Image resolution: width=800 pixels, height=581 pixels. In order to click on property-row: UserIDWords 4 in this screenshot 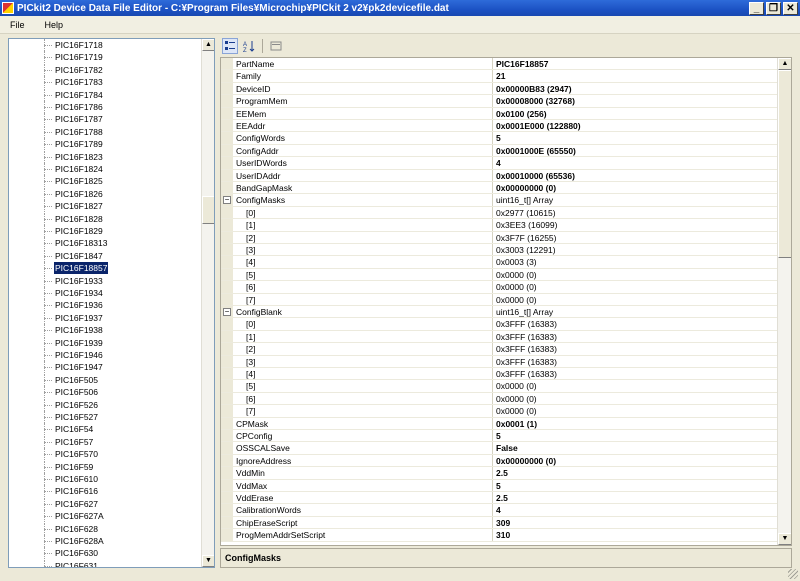, I will do `click(499, 163)`.